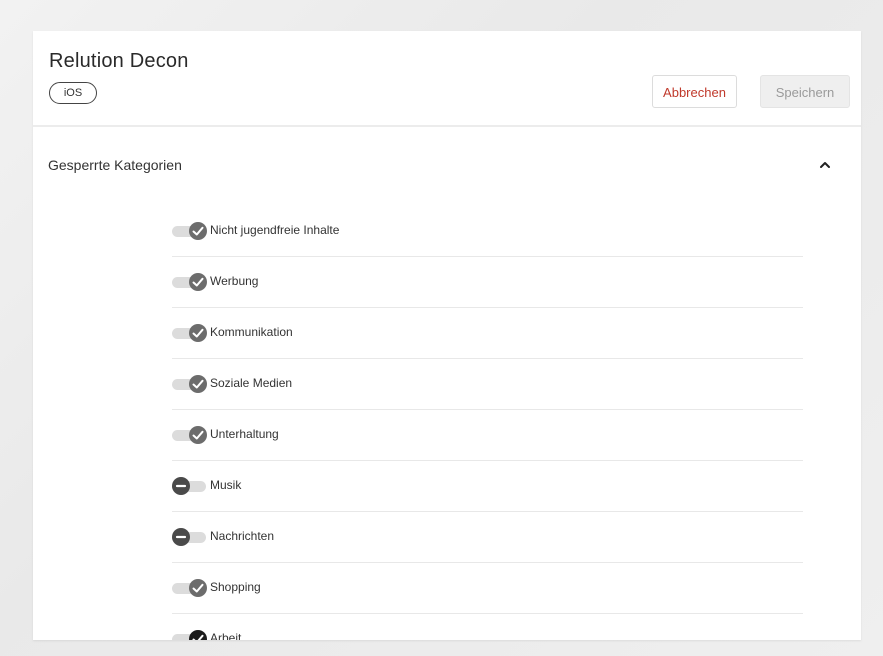 Image resolution: width=883 pixels, height=656 pixels. Describe the element at coordinates (487, 627) in the screenshot. I see `category-row: Arbeit` at that location.